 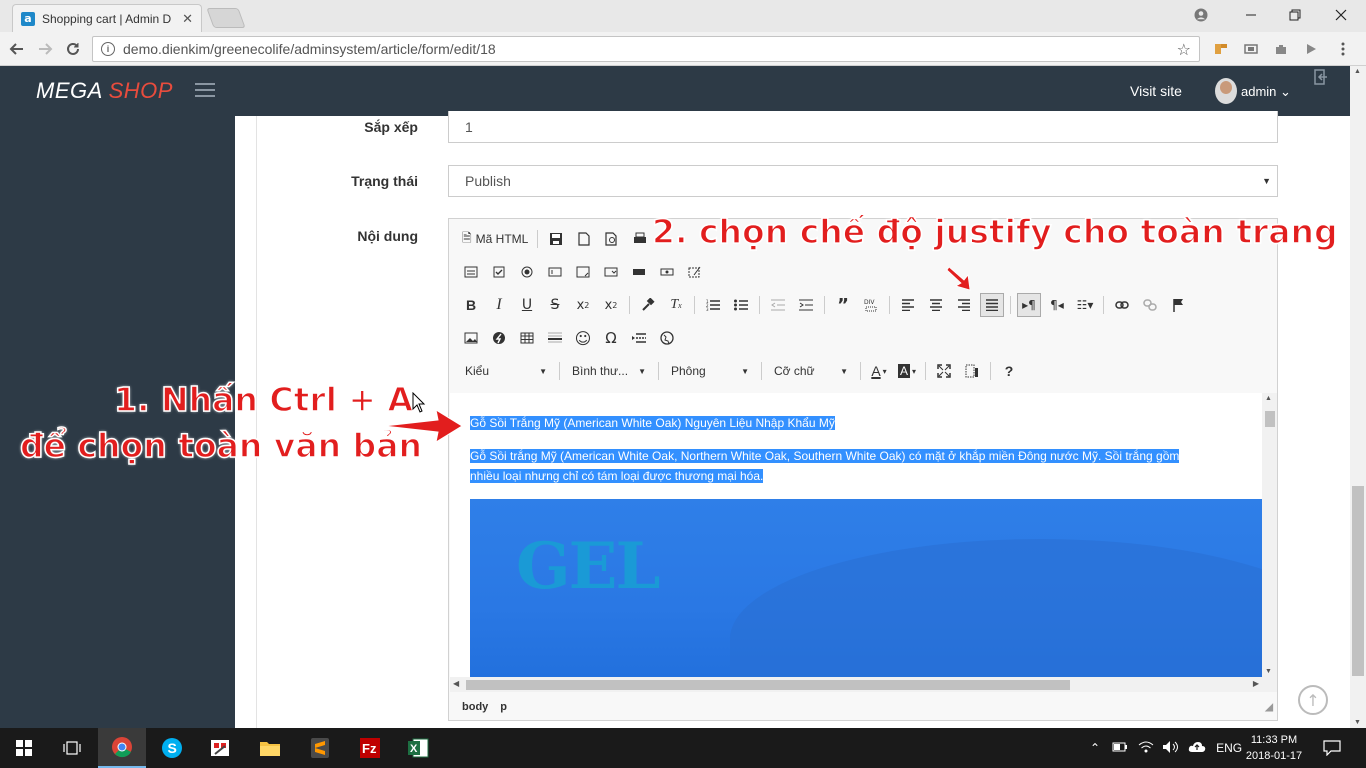 I want to click on editor-horizontal-scrollbar: ◀ ▶, so click(x=863, y=684).